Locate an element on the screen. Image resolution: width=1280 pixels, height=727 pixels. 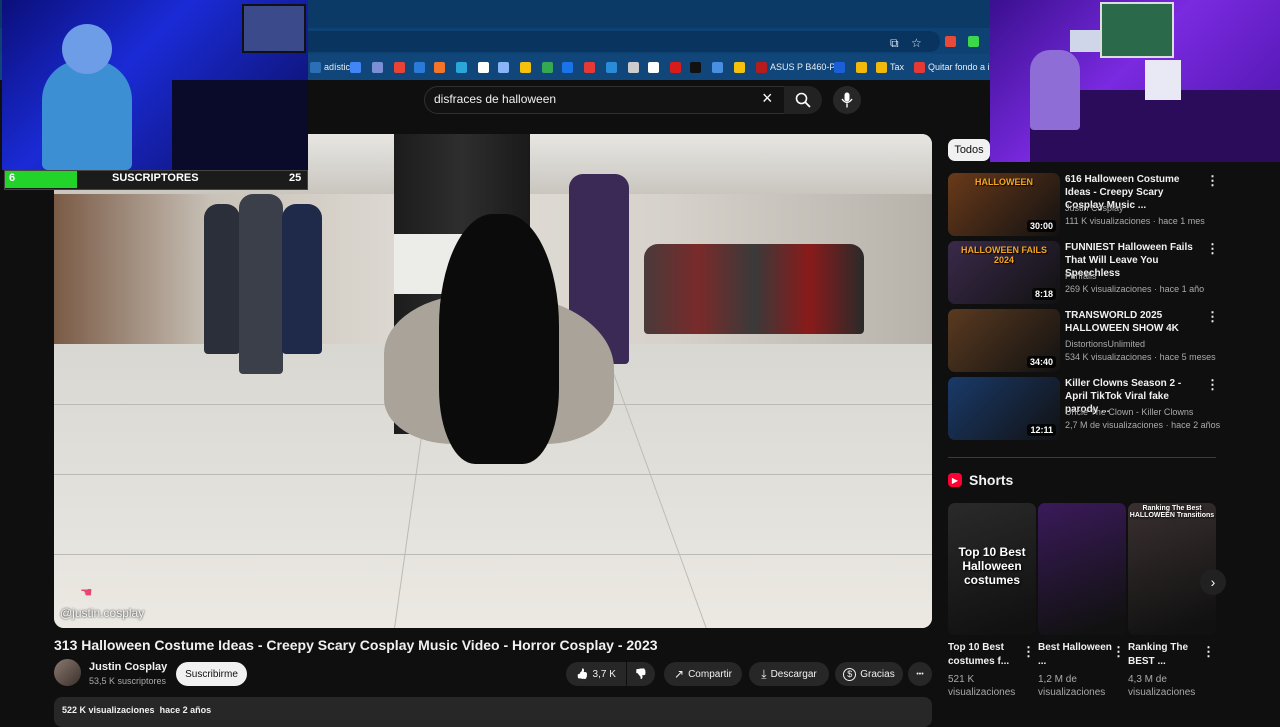
shorts-heading: Shorts is located at coordinates (991, 480).